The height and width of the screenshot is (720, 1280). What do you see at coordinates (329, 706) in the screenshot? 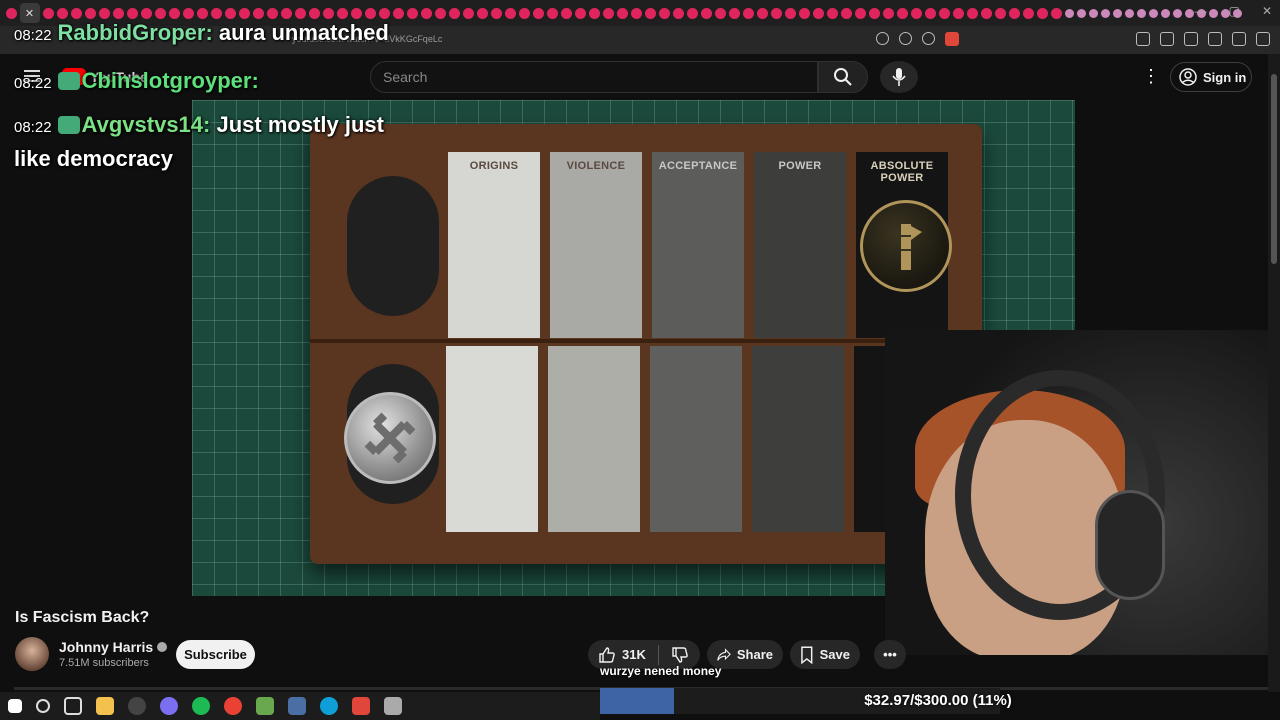
I see `edge-icon` at bounding box center [329, 706].